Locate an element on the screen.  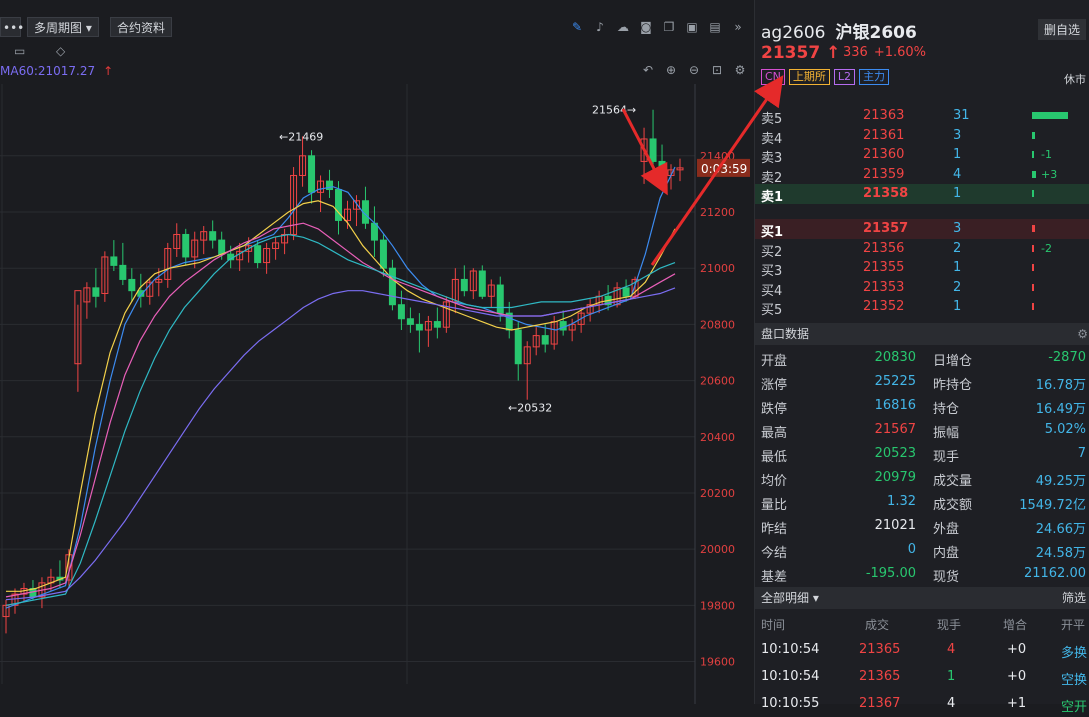
market-data-row: 量比 1.32 成交额 1549.72亿 is located at coordinates (922, 502).